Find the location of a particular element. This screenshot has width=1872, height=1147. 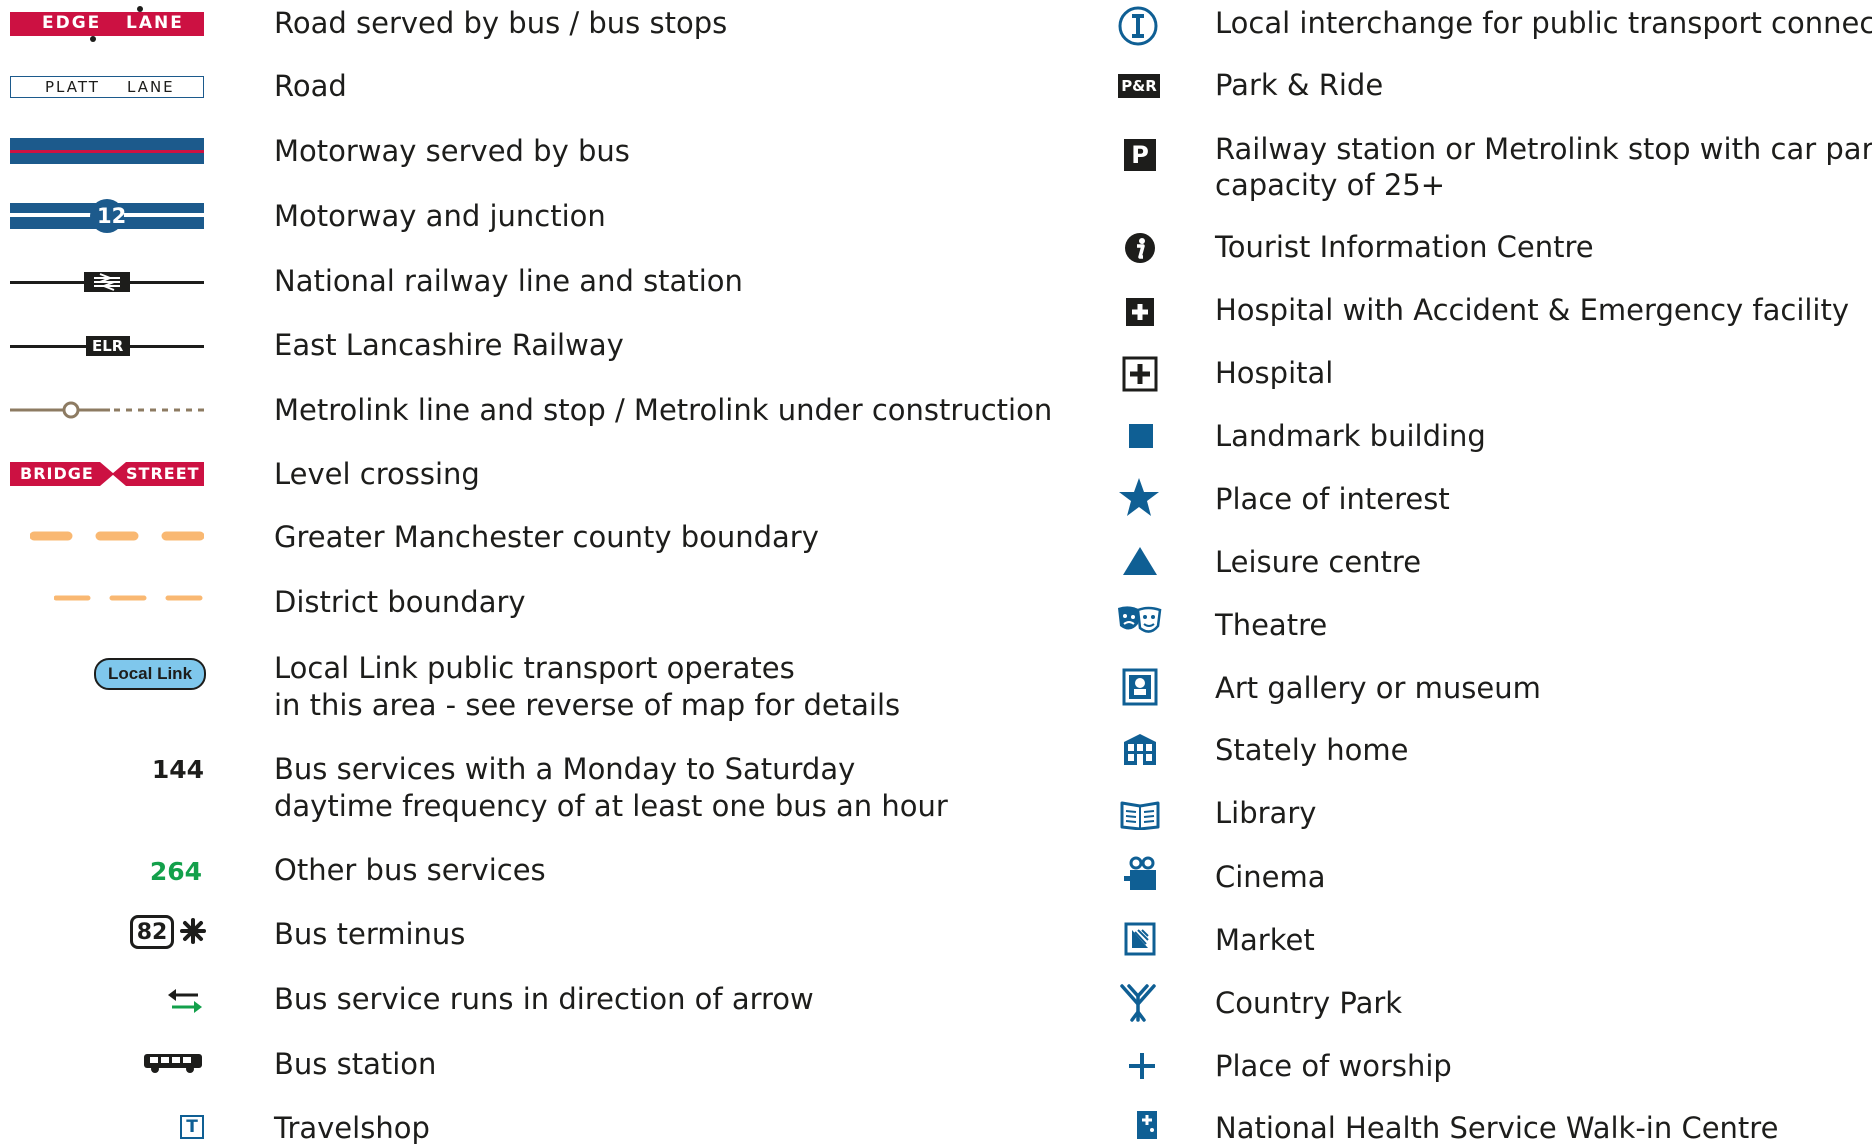

railway-symbol is located at coordinates (107, 282).